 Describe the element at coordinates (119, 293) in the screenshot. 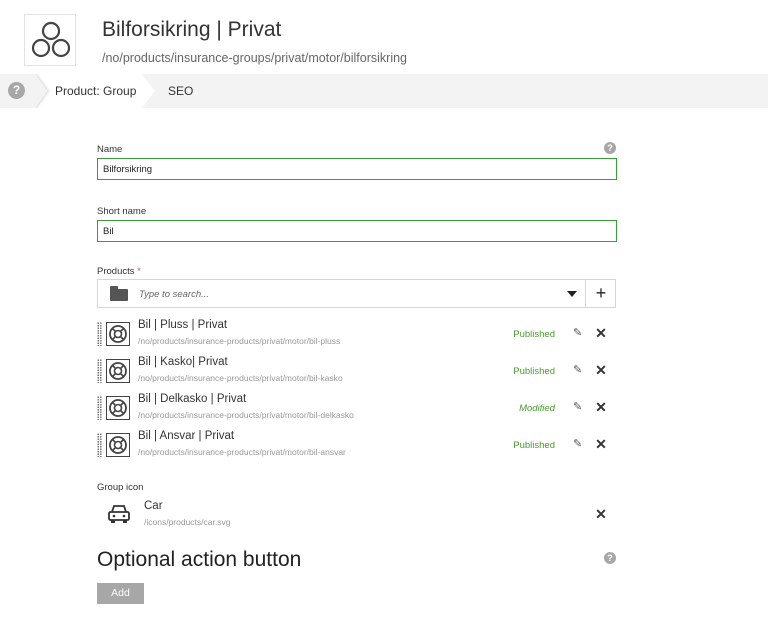

I see `folder-icon` at that location.